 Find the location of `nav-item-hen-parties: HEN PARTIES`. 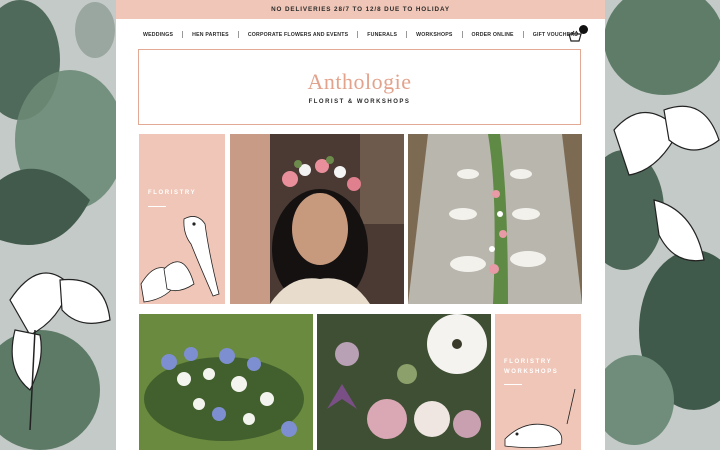

nav-item-hen-parties: HEN PARTIES is located at coordinates (210, 35).